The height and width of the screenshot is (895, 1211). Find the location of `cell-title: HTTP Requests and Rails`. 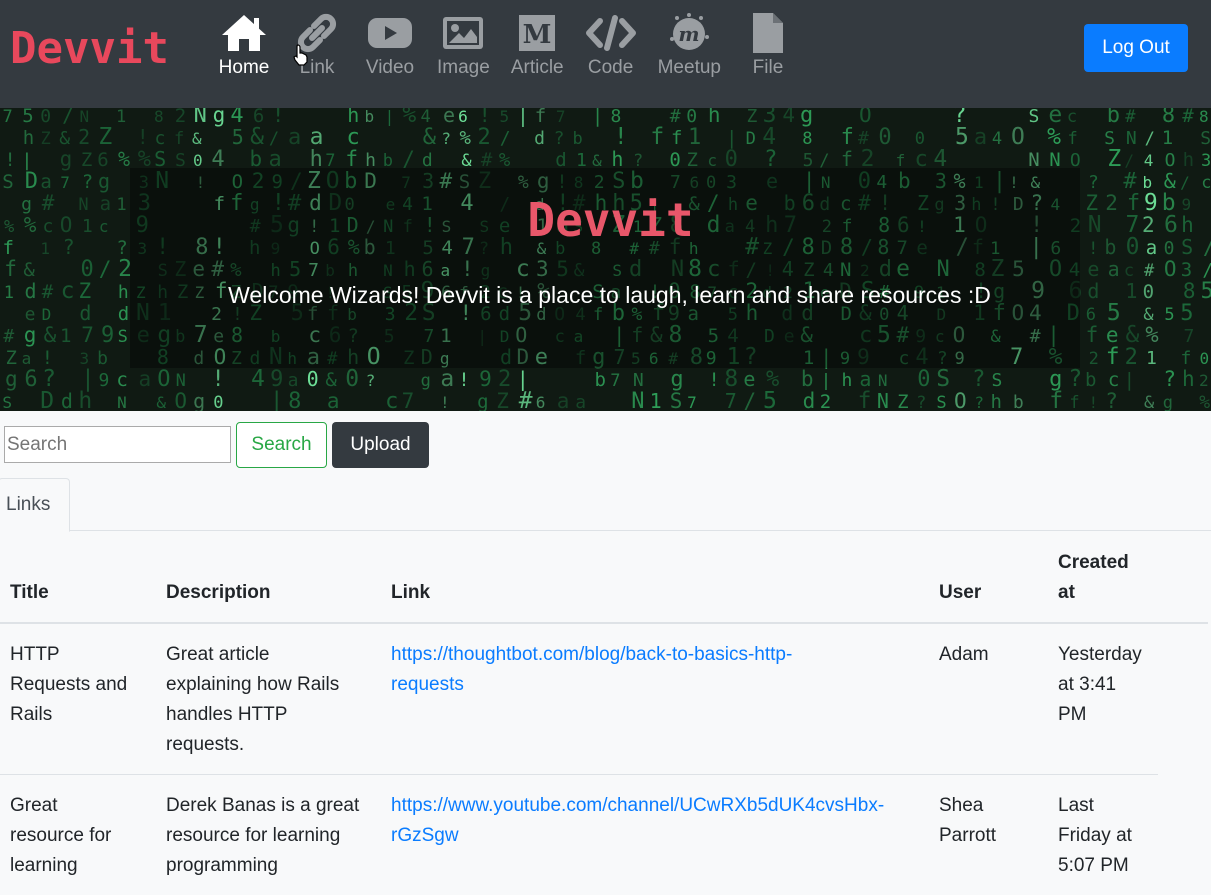

cell-title: HTTP Requests and Rails is located at coordinates (69, 684).